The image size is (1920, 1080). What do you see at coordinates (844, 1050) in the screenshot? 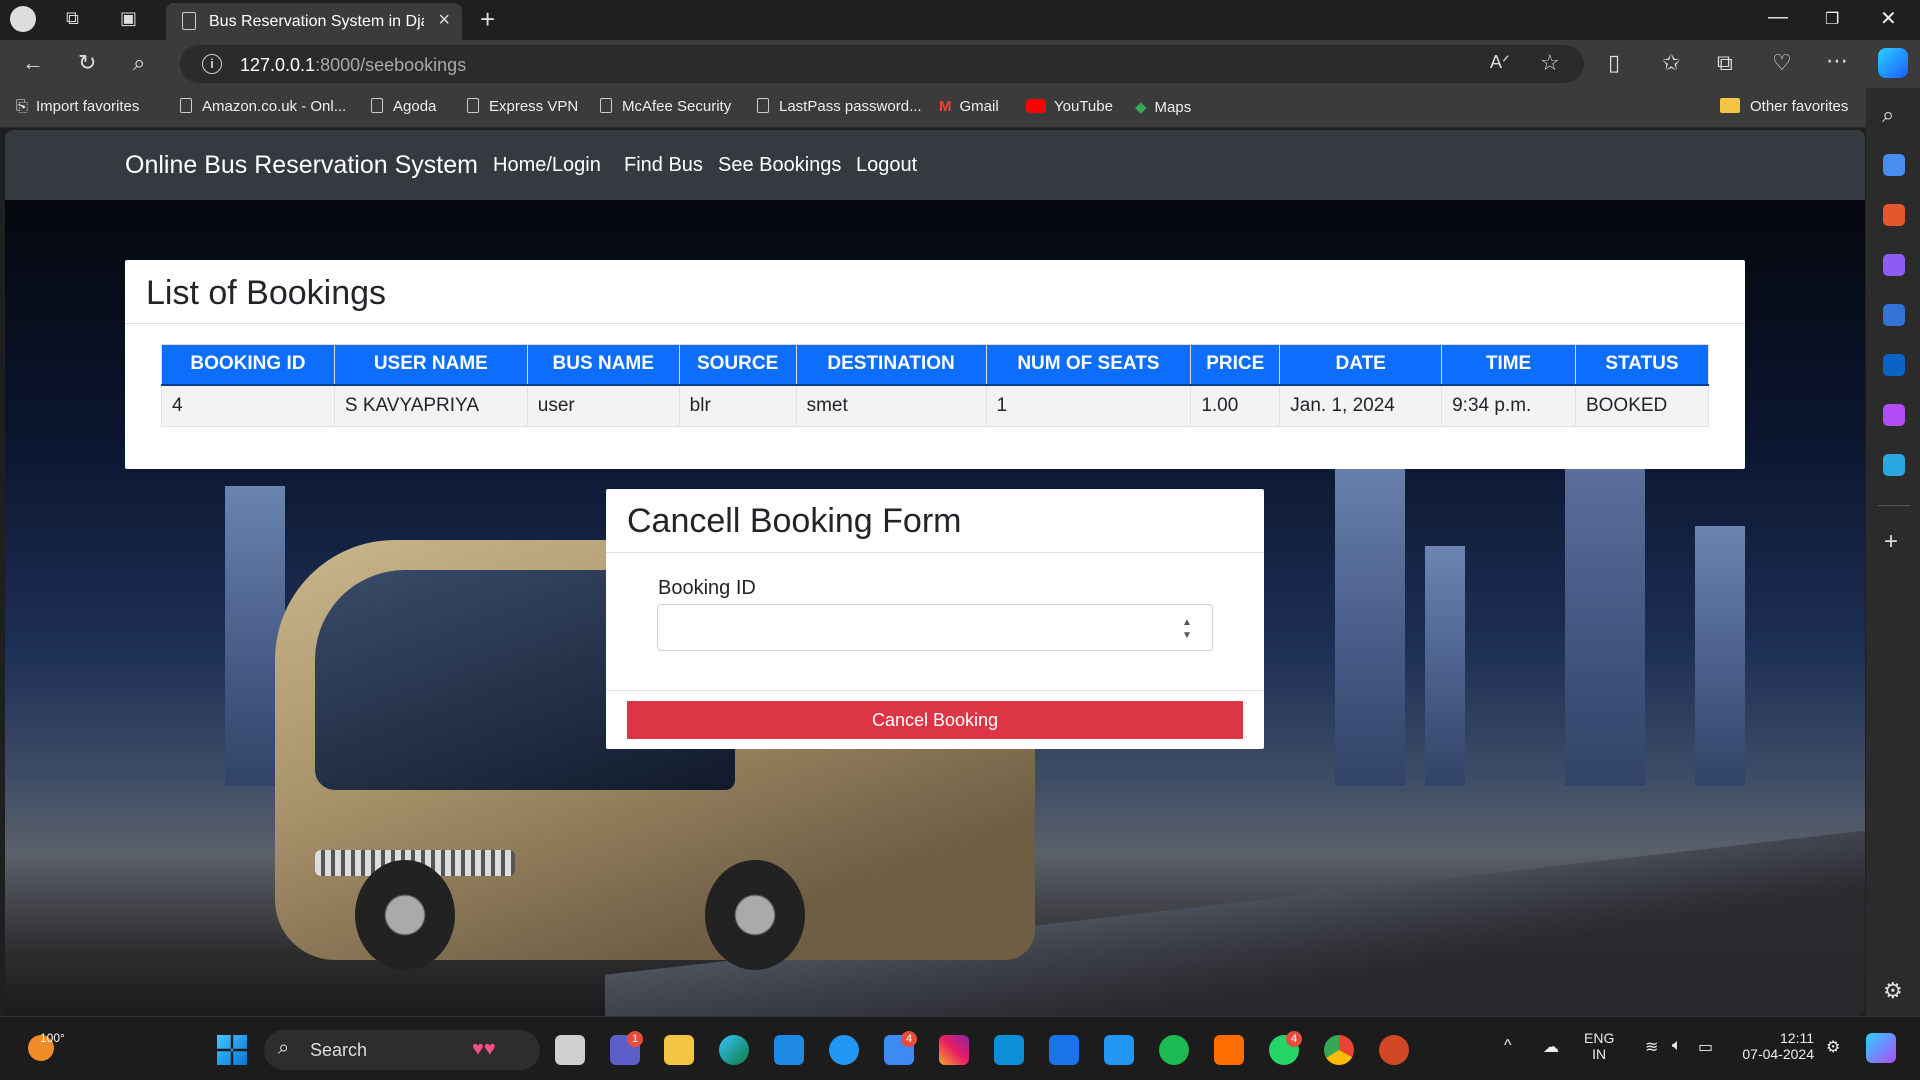
I see `help-icon` at bounding box center [844, 1050].